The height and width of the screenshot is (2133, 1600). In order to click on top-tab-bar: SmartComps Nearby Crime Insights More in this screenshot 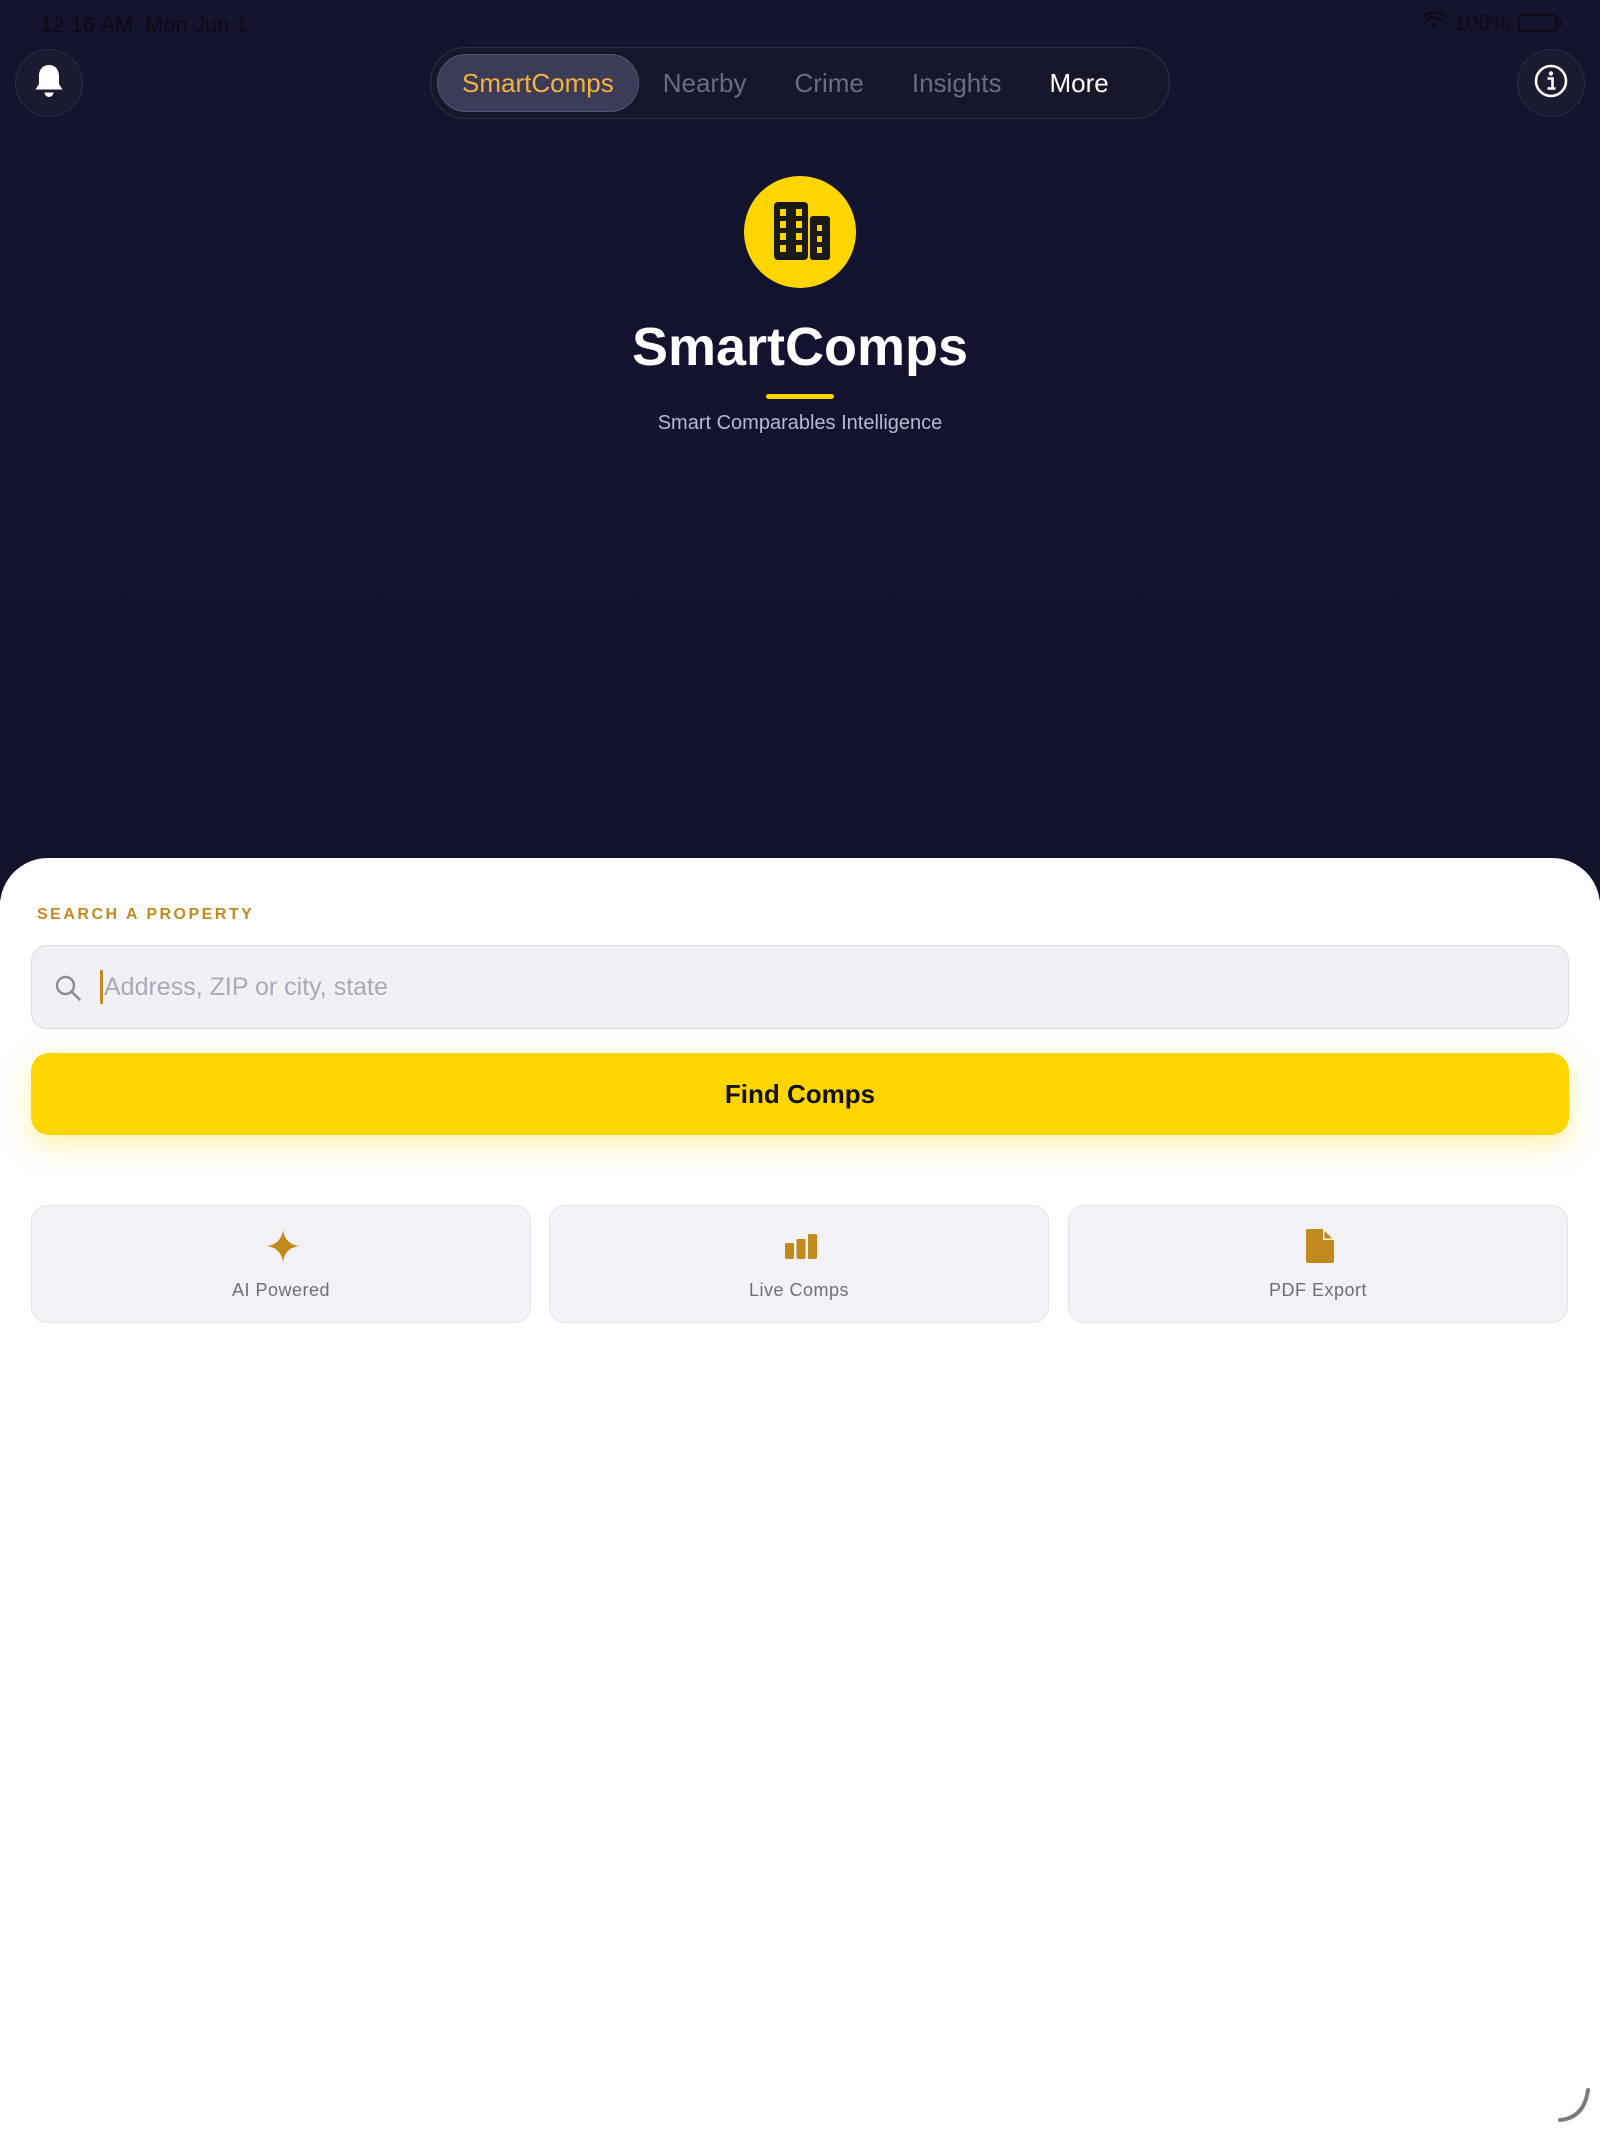, I will do `click(800, 83)`.